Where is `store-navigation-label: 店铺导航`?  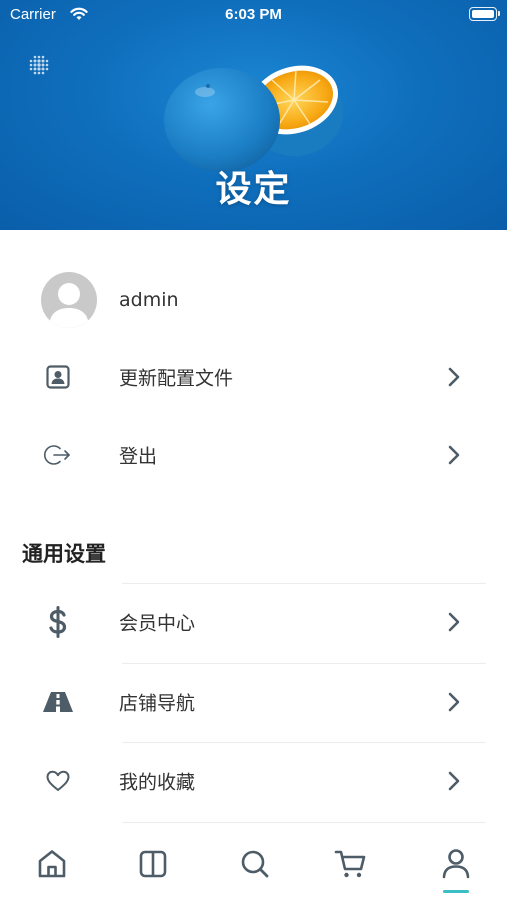 store-navigation-label: 店铺导航 is located at coordinates (157, 703).